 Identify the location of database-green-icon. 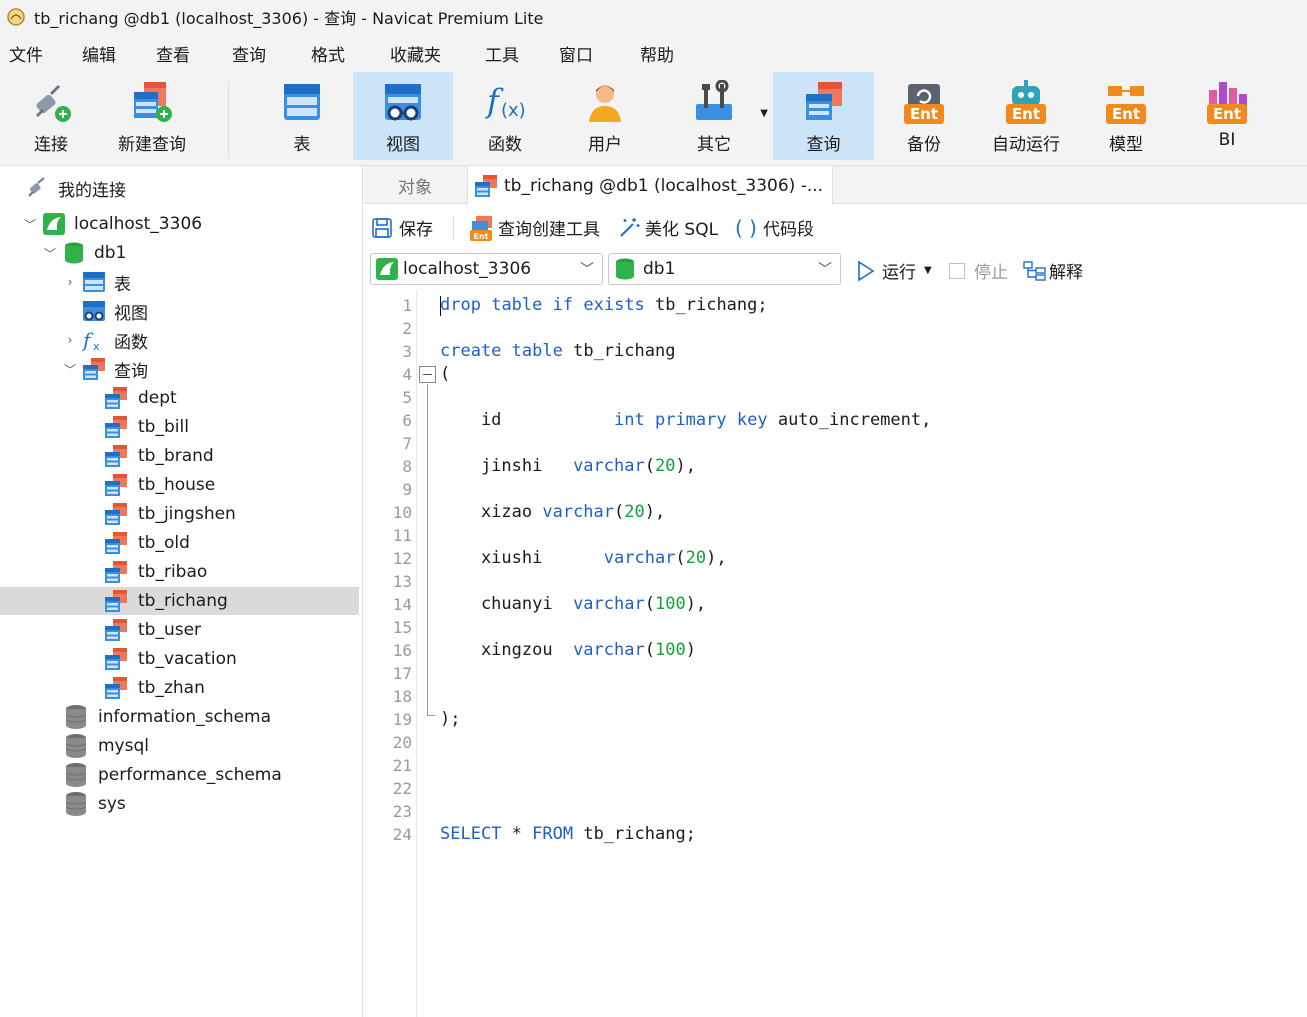
(625, 269).